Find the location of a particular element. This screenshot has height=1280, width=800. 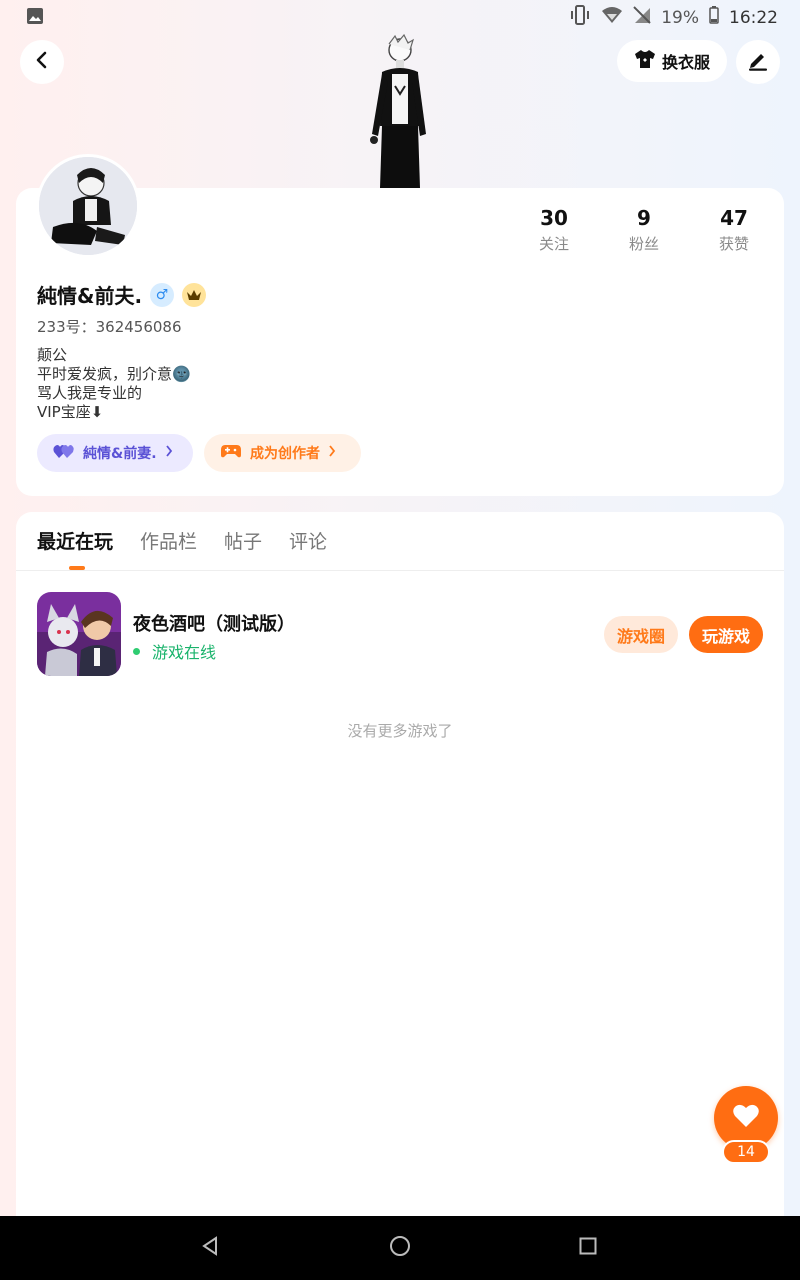

battery-icon is located at coordinates (714, 17).